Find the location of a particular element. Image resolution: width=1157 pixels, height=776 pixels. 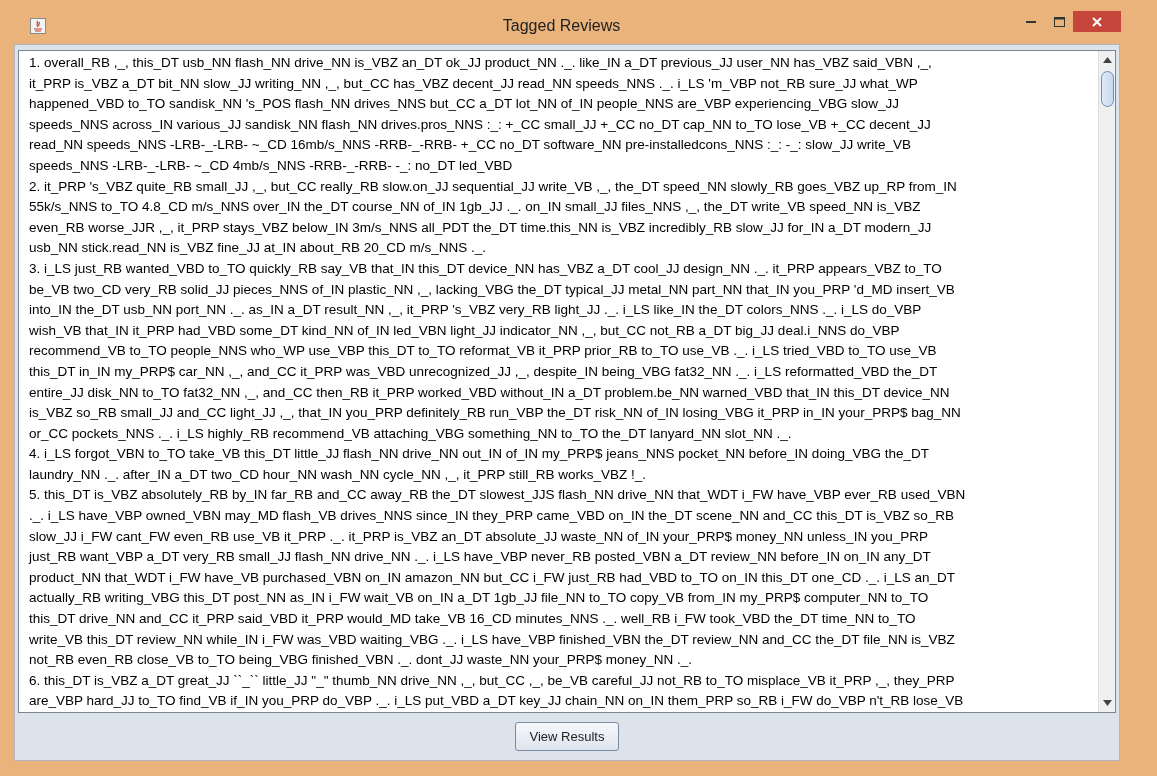

text-line: just_RB want_VBP a_DT very_RB small_JJ flash_NN drive_NN ._. i_LS have_VBP never_RB posted_VBN a_DT review_NN before_IN on_IN any_DT is located at coordinates (480, 557).